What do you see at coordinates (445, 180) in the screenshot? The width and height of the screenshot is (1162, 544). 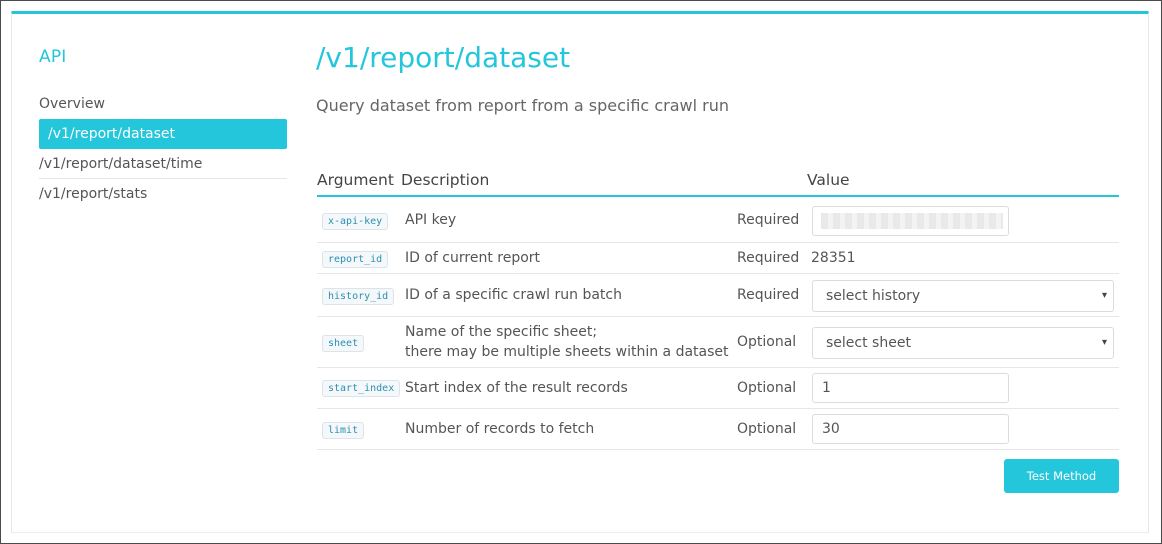 I see `header-description: Description` at bounding box center [445, 180].